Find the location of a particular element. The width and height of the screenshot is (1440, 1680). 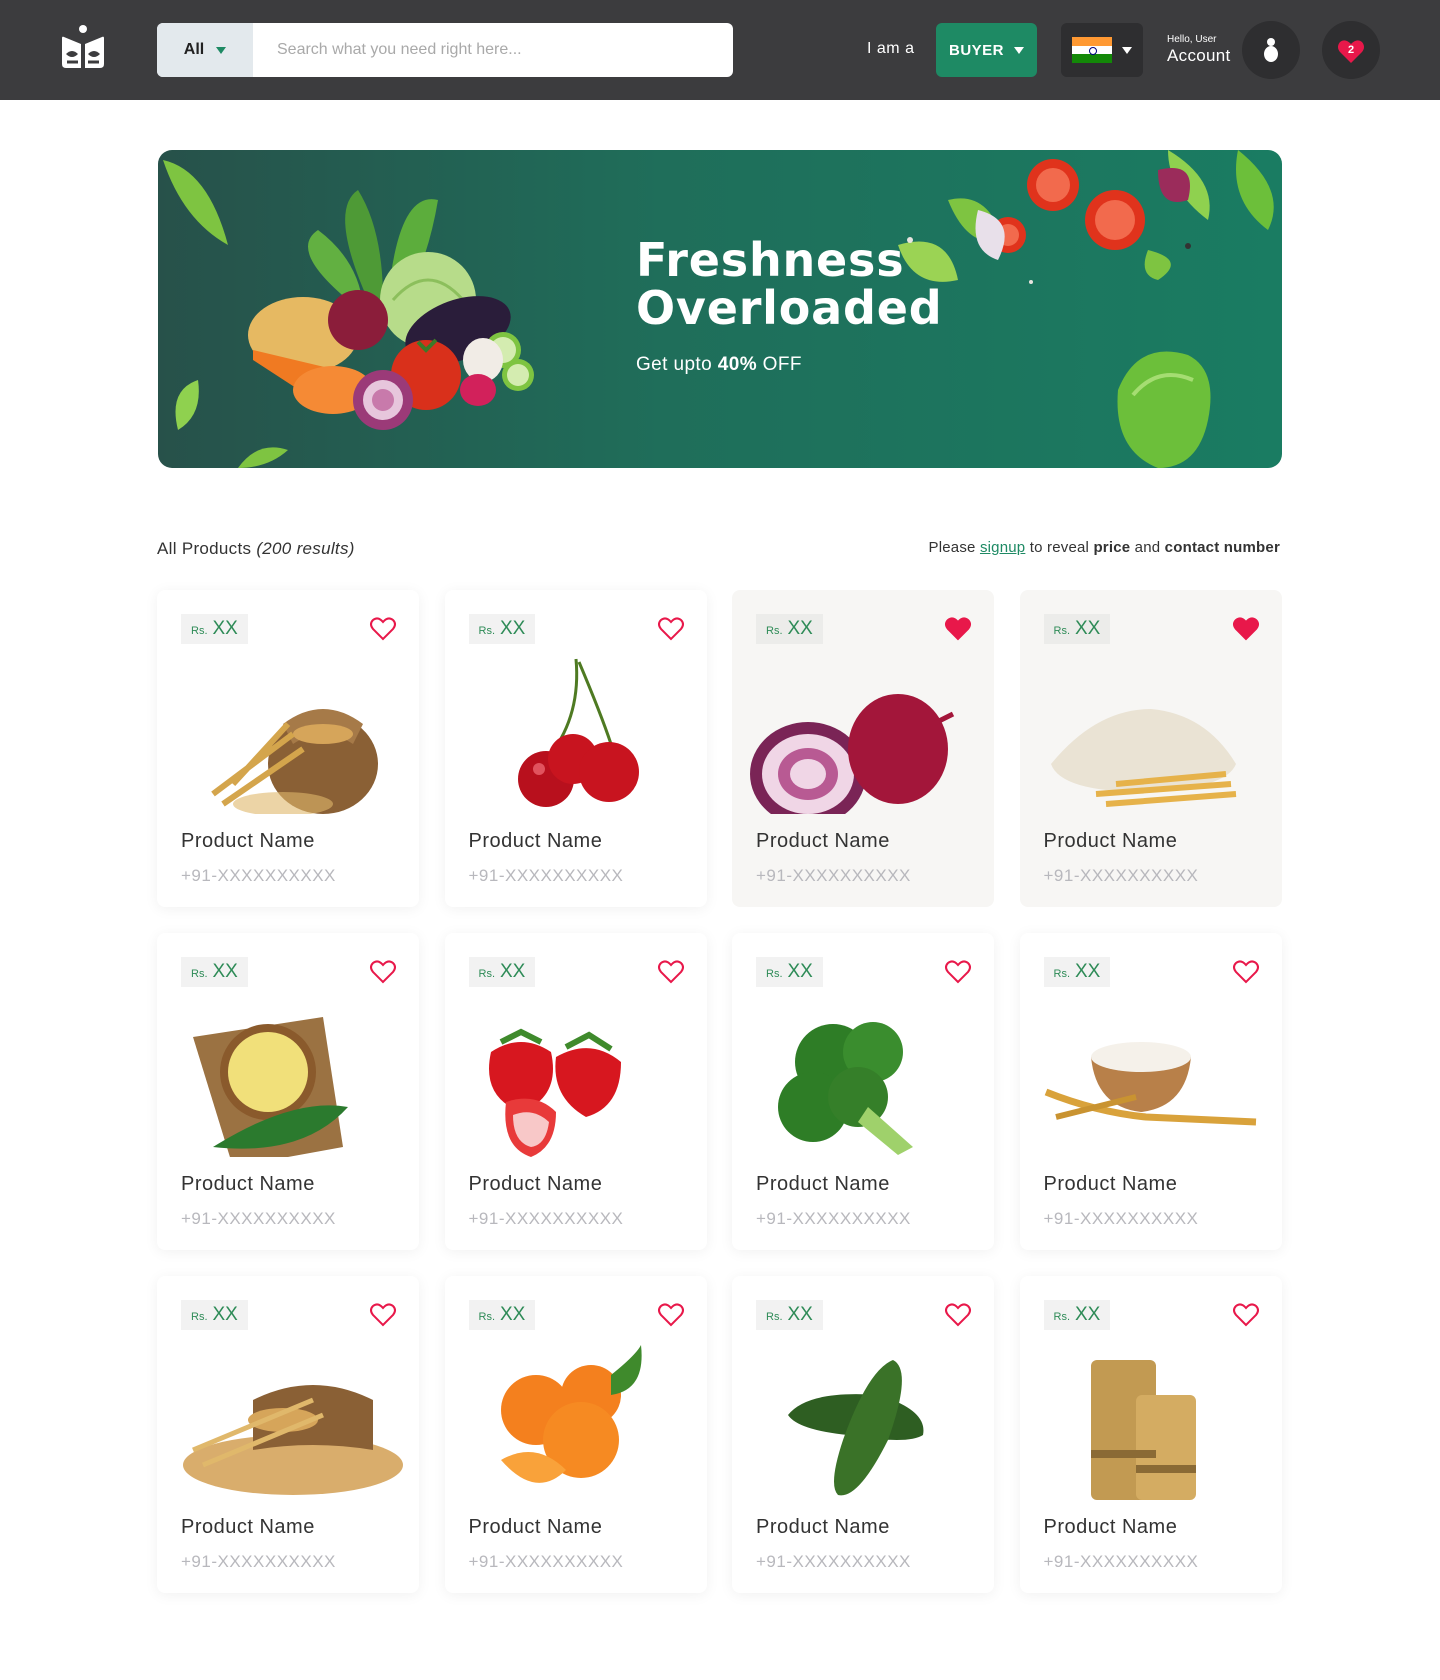

account-menu: Hello, User Account is located at coordinates (1199, 50).